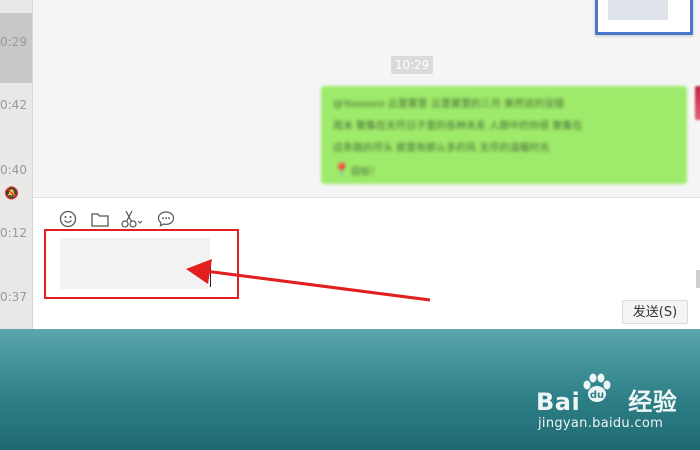  I want to click on scrollbar-handle, so click(698, 279).